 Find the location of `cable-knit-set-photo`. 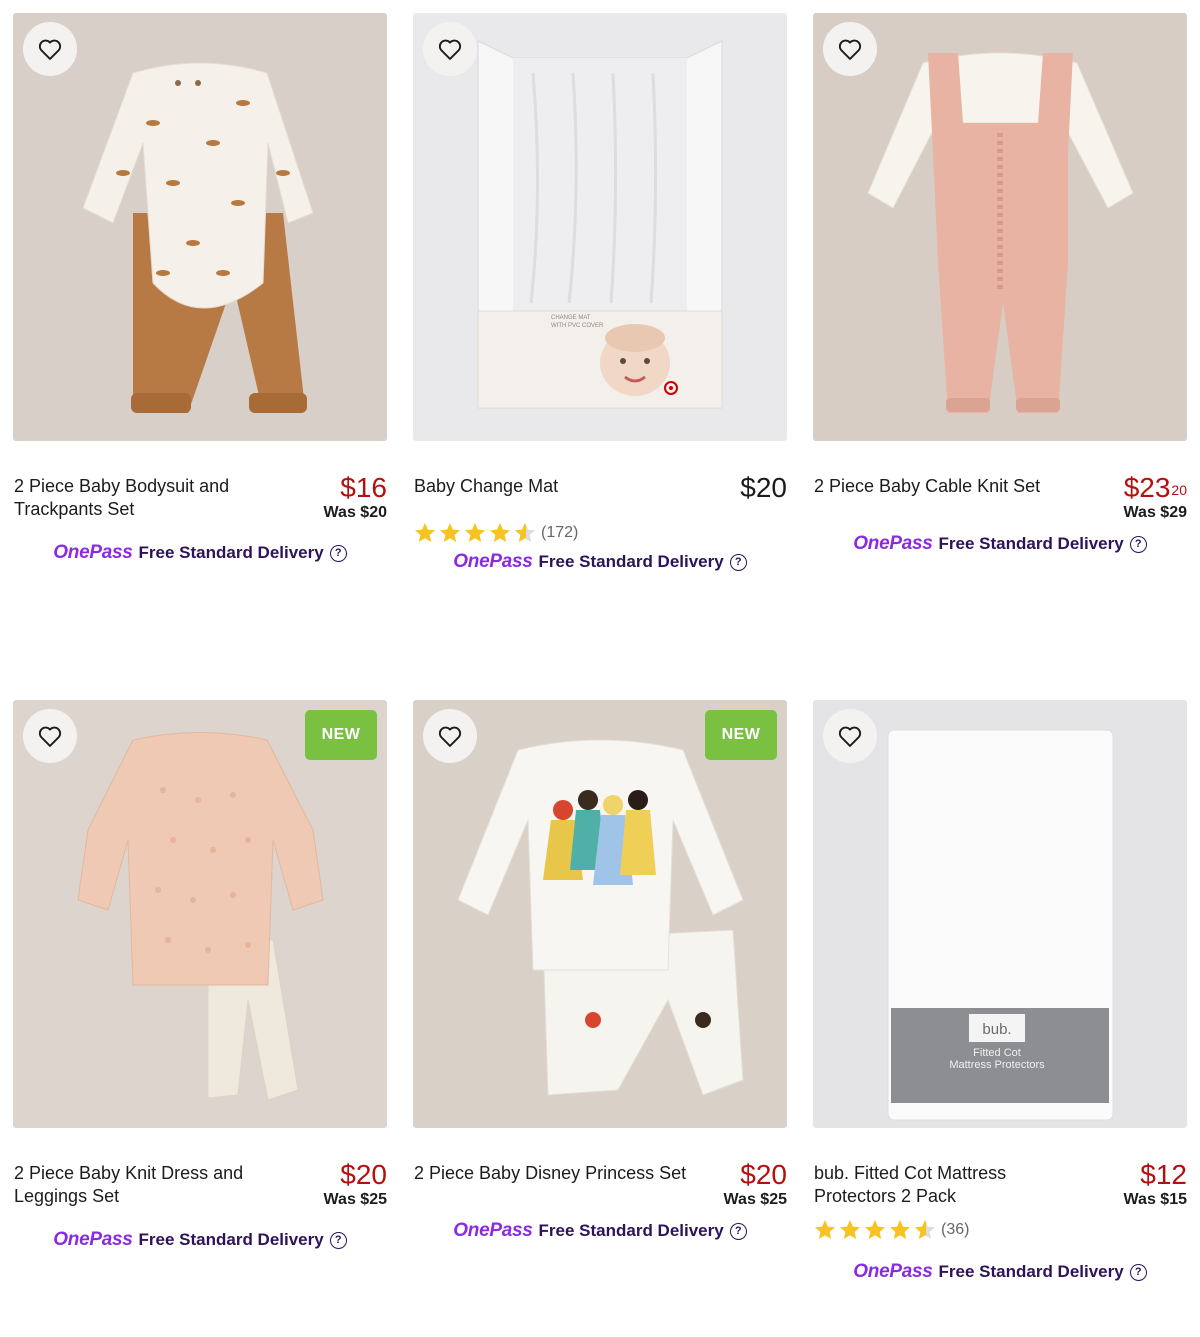

cable-knit-set-photo is located at coordinates (1000, 227).